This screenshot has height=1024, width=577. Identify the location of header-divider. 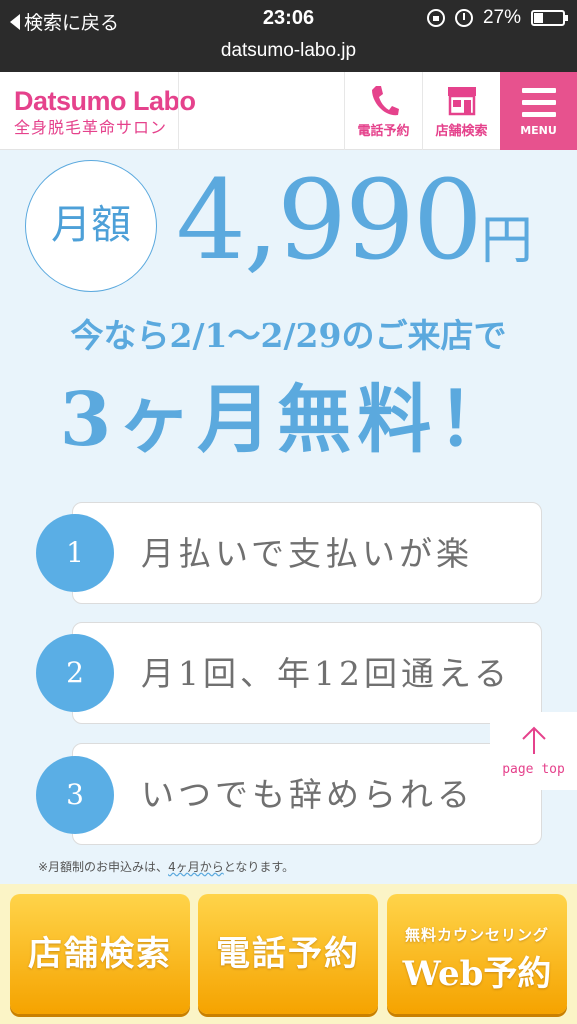
(178, 111).